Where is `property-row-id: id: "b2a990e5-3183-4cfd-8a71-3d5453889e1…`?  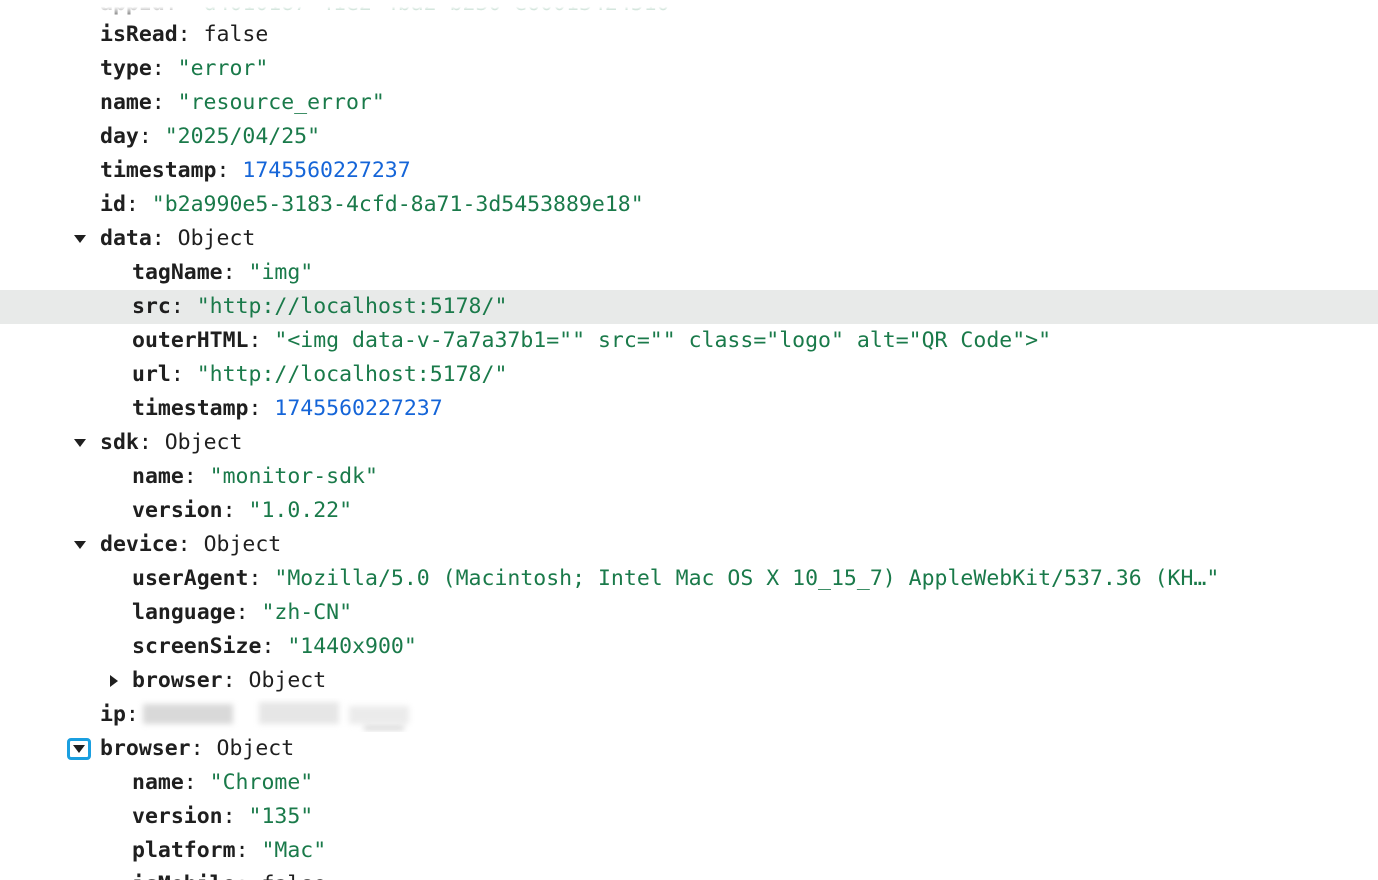 property-row-id: id: "b2a990e5-3183-4cfd-8a71-3d5453889e1… is located at coordinates (689, 205).